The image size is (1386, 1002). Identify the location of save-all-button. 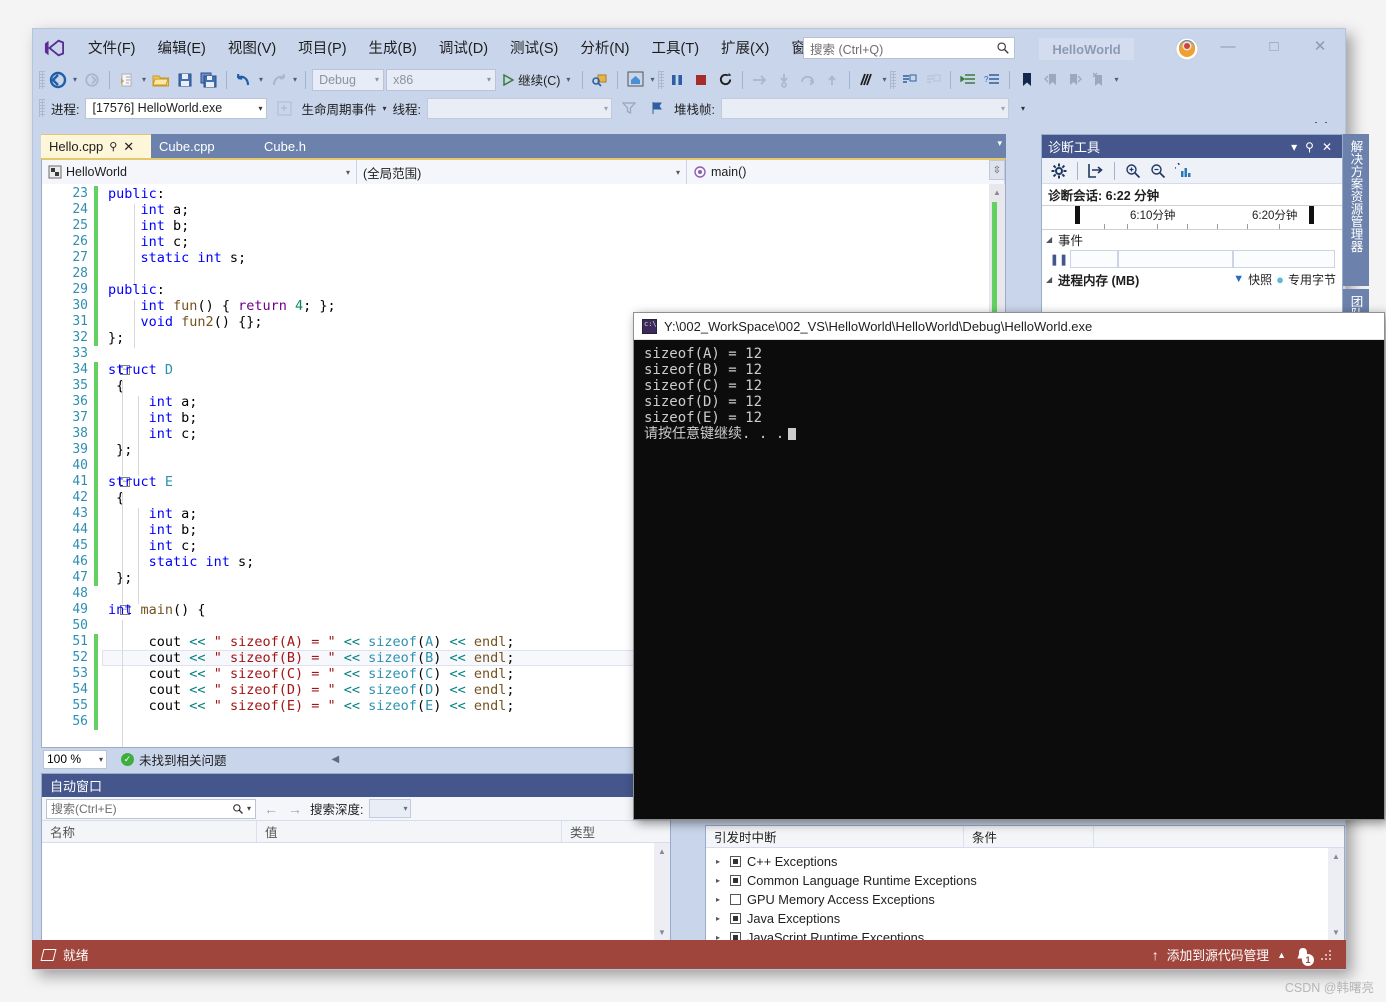
(209, 80).